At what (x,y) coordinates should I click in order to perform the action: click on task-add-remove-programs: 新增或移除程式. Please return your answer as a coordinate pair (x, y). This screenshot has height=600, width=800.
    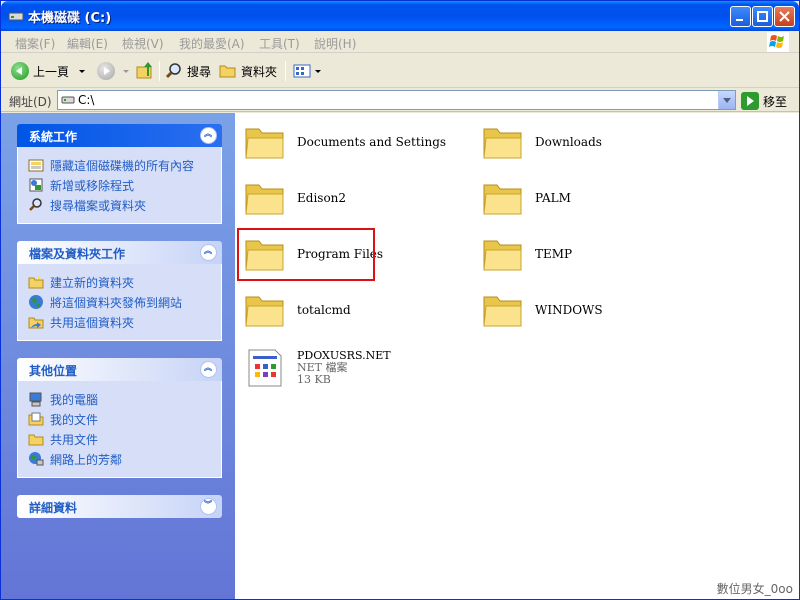
    Looking at the image, I should click on (119, 185).